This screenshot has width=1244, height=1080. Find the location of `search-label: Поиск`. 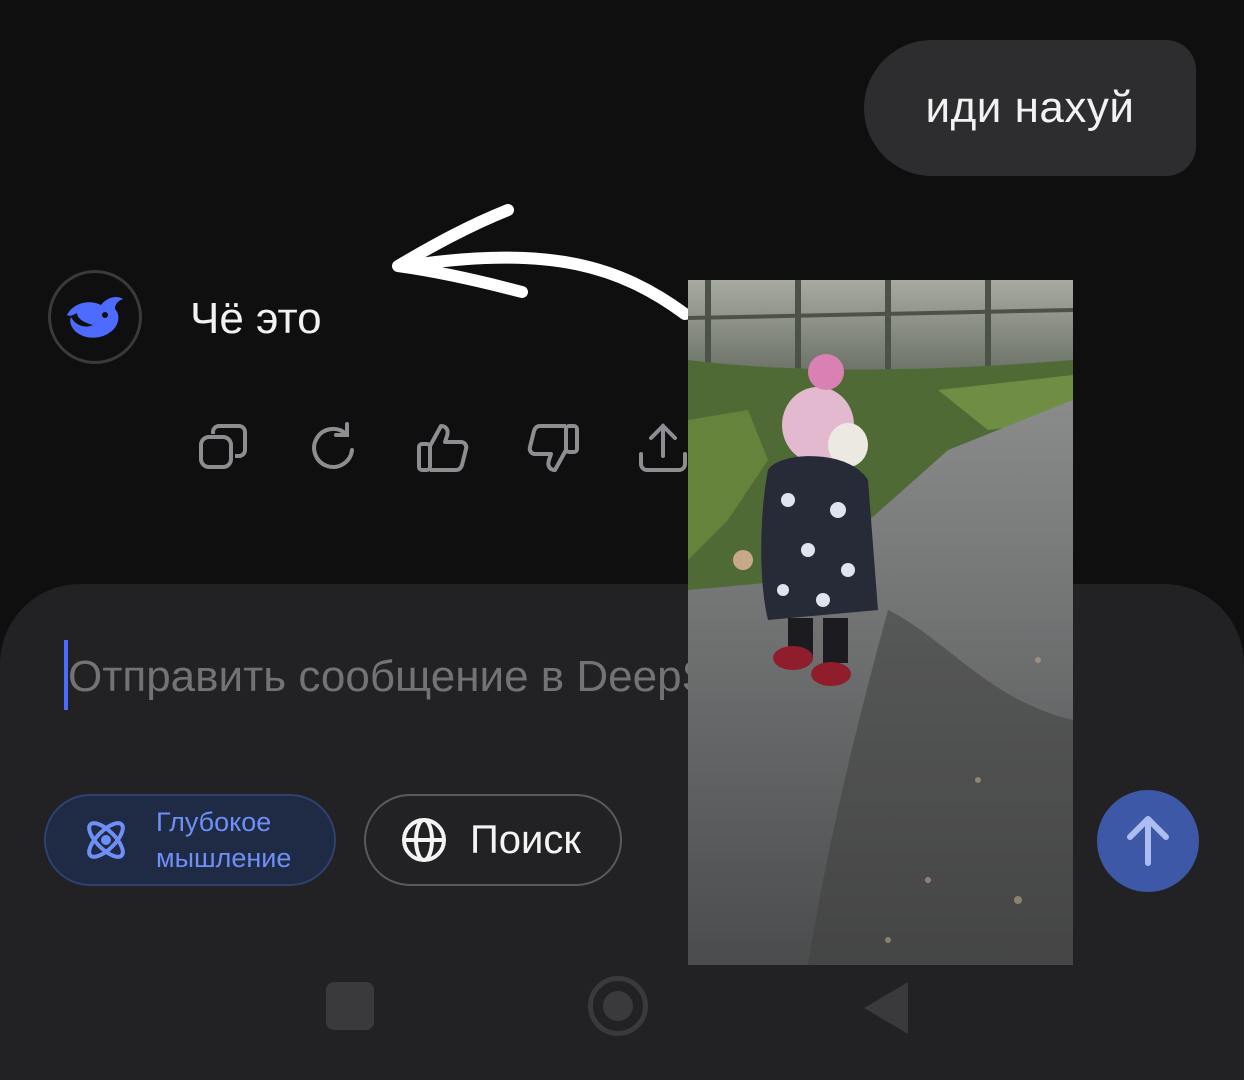

search-label: Поиск is located at coordinates (525, 839).